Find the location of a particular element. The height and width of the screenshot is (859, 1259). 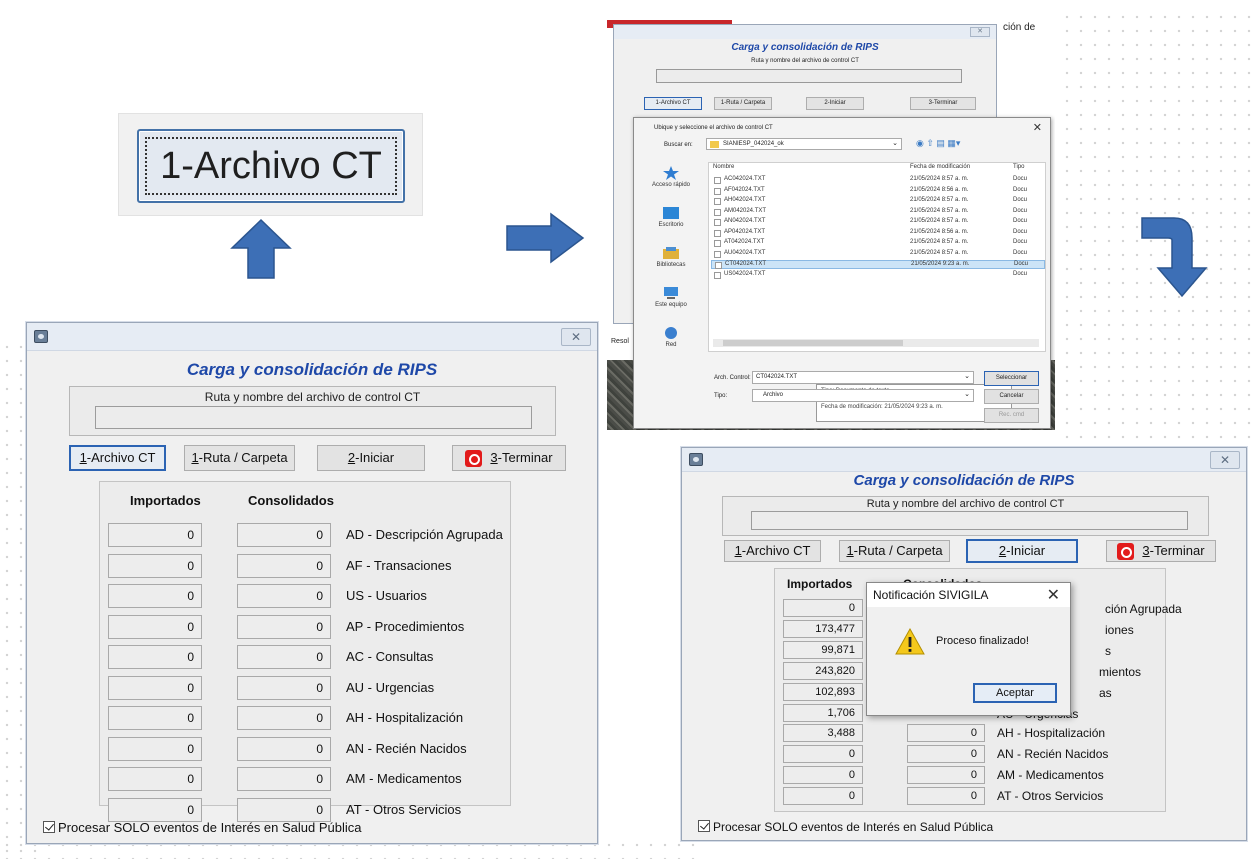

notification-close-icon: ✕ is located at coordinates (1053, 595).